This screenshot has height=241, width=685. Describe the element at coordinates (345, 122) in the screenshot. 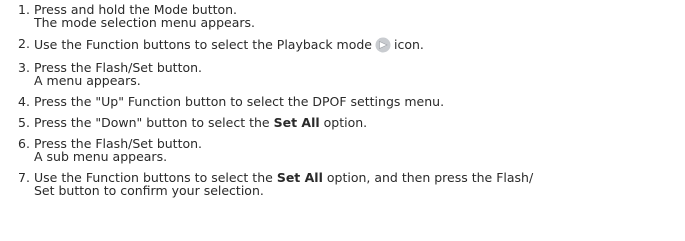

I see `step-text: option.` at that location.